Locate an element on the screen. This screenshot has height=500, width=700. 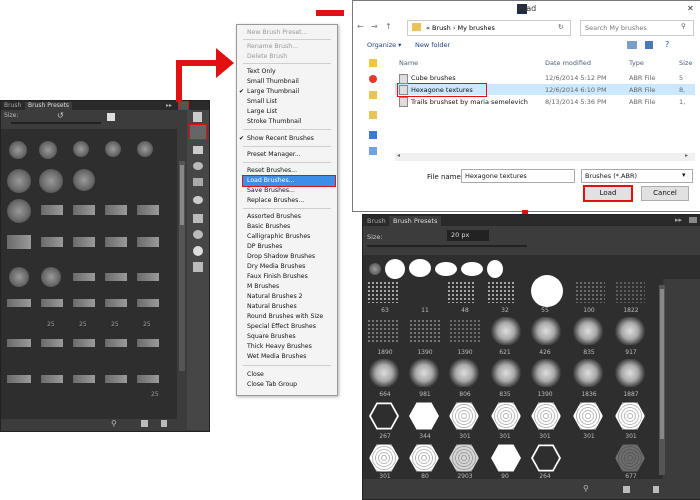
cancel-button: Cancel is located at coordinates (665, 193).